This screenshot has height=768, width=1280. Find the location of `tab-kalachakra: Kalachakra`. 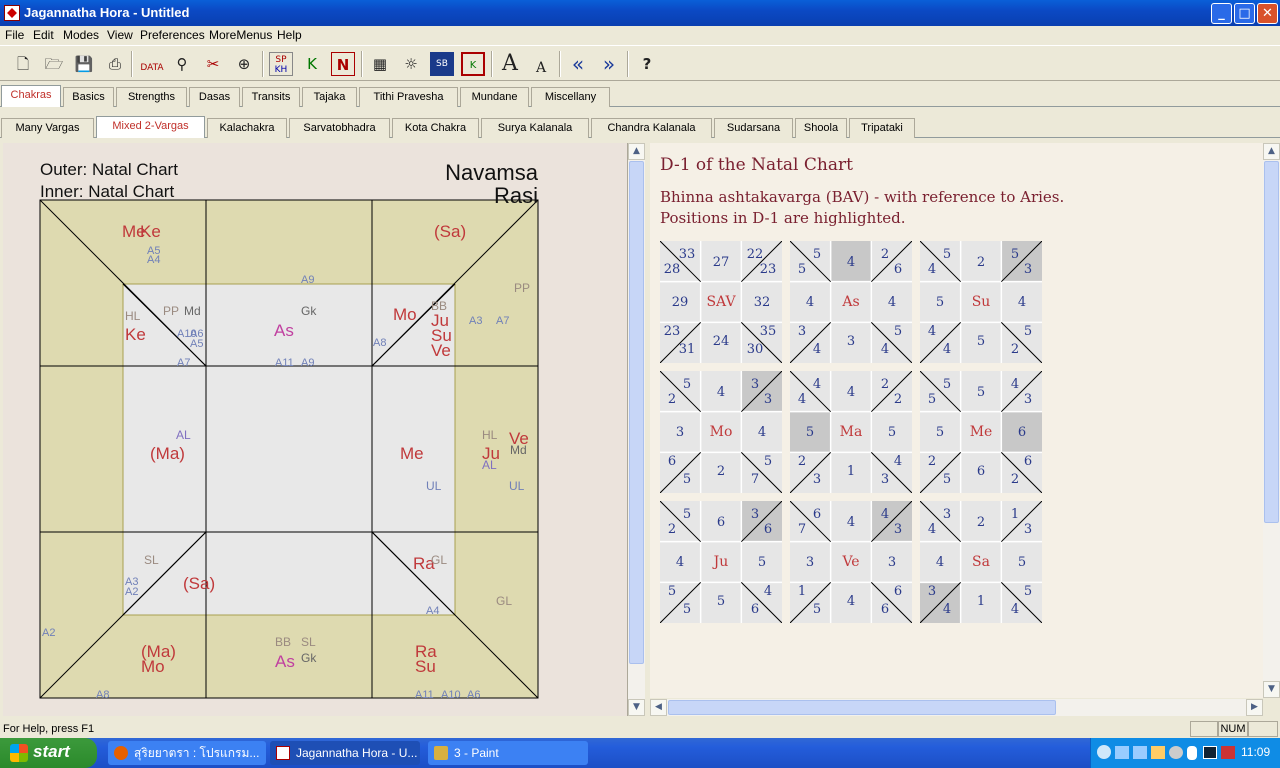

tab-kalachakra: Kalachakra is located at coordinates (247, 128).